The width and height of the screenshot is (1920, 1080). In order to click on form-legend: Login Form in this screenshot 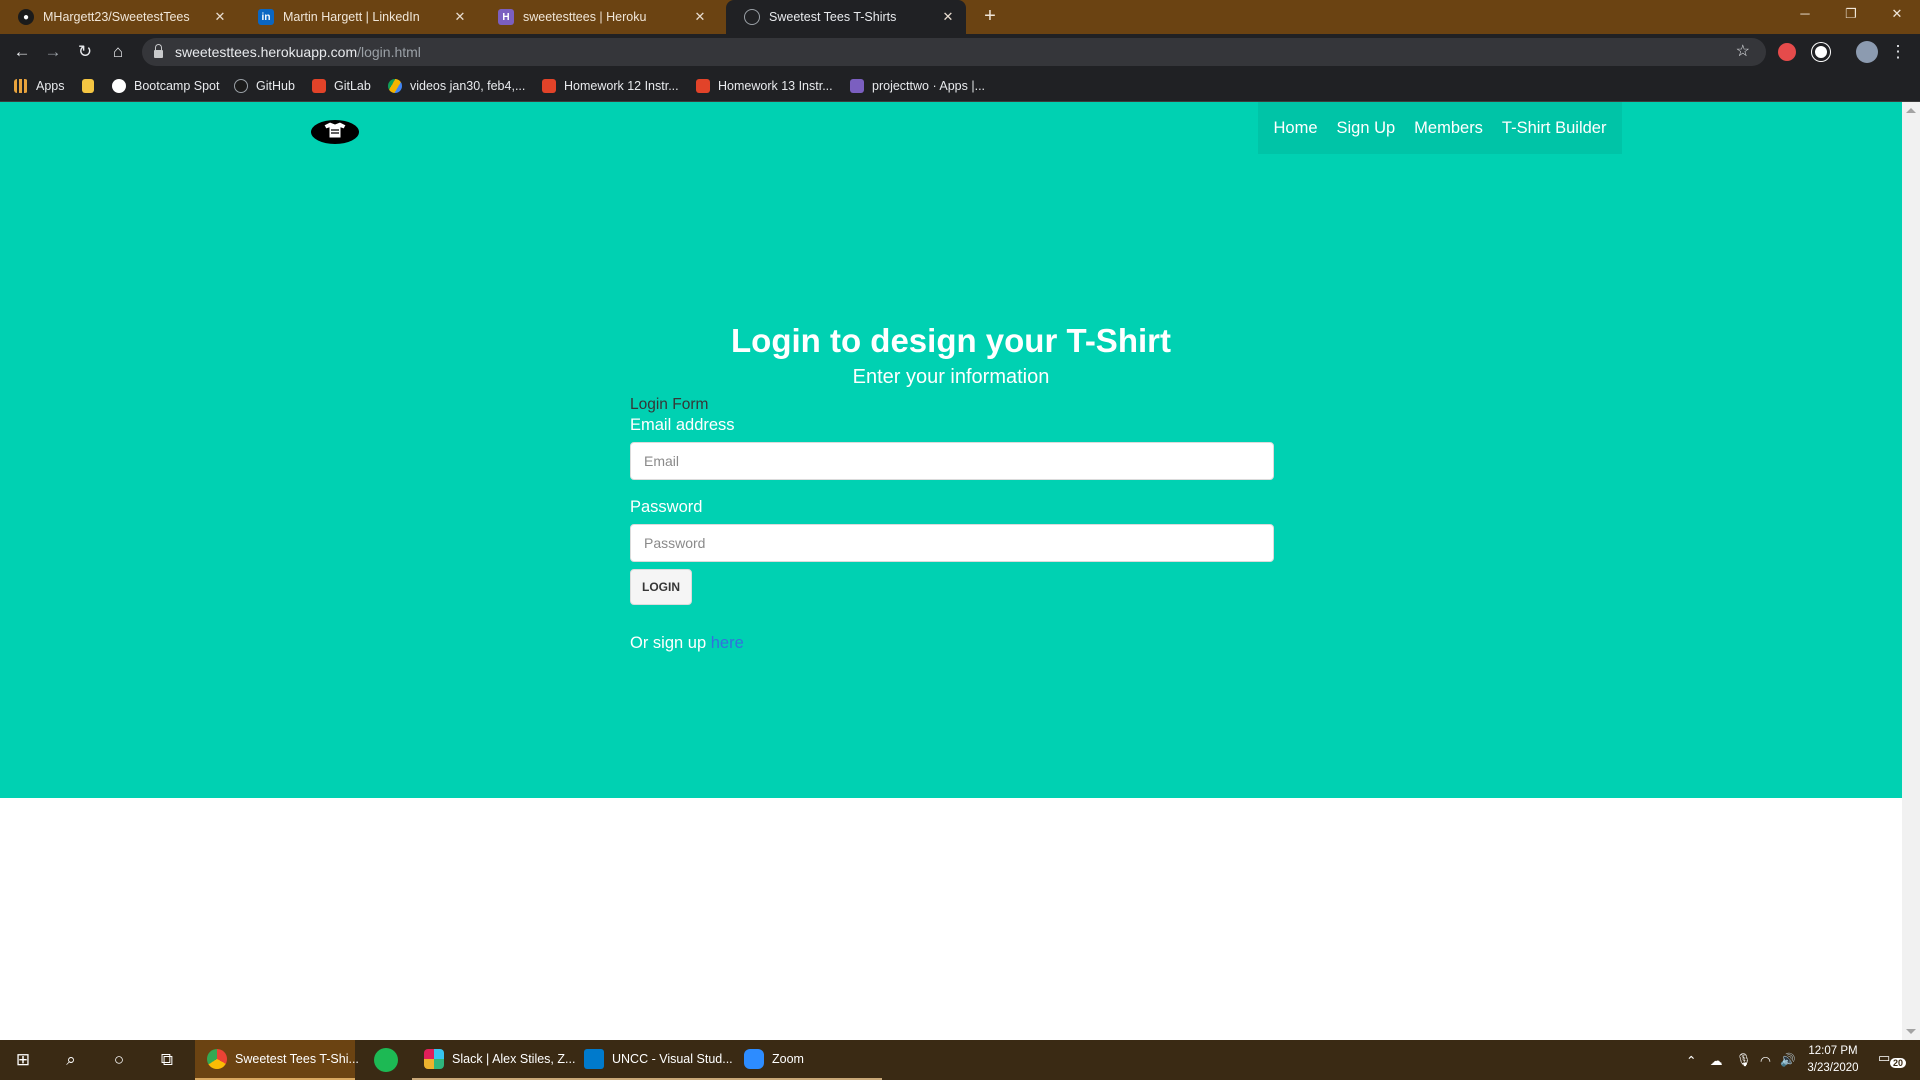, I will do `click(669, 404)`.